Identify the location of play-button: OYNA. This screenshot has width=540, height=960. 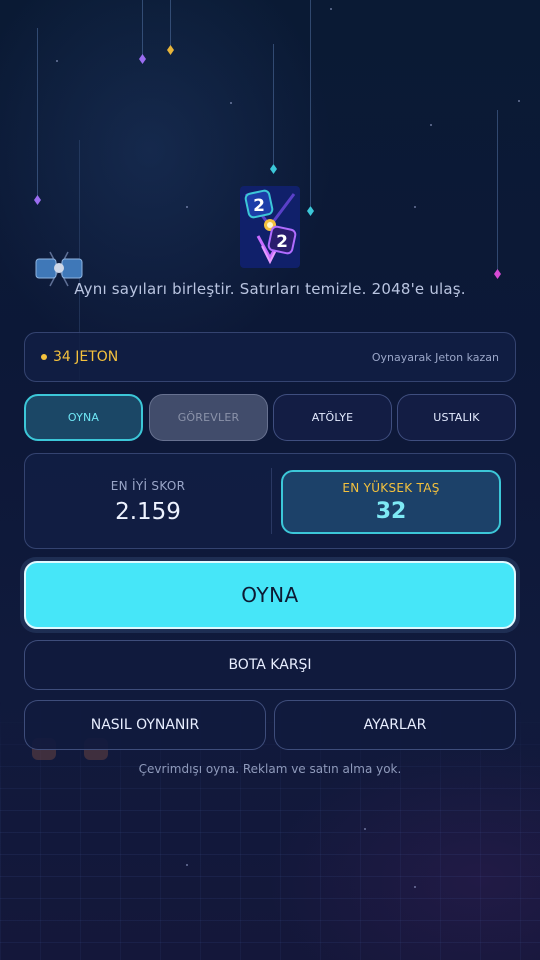
(270, 595).